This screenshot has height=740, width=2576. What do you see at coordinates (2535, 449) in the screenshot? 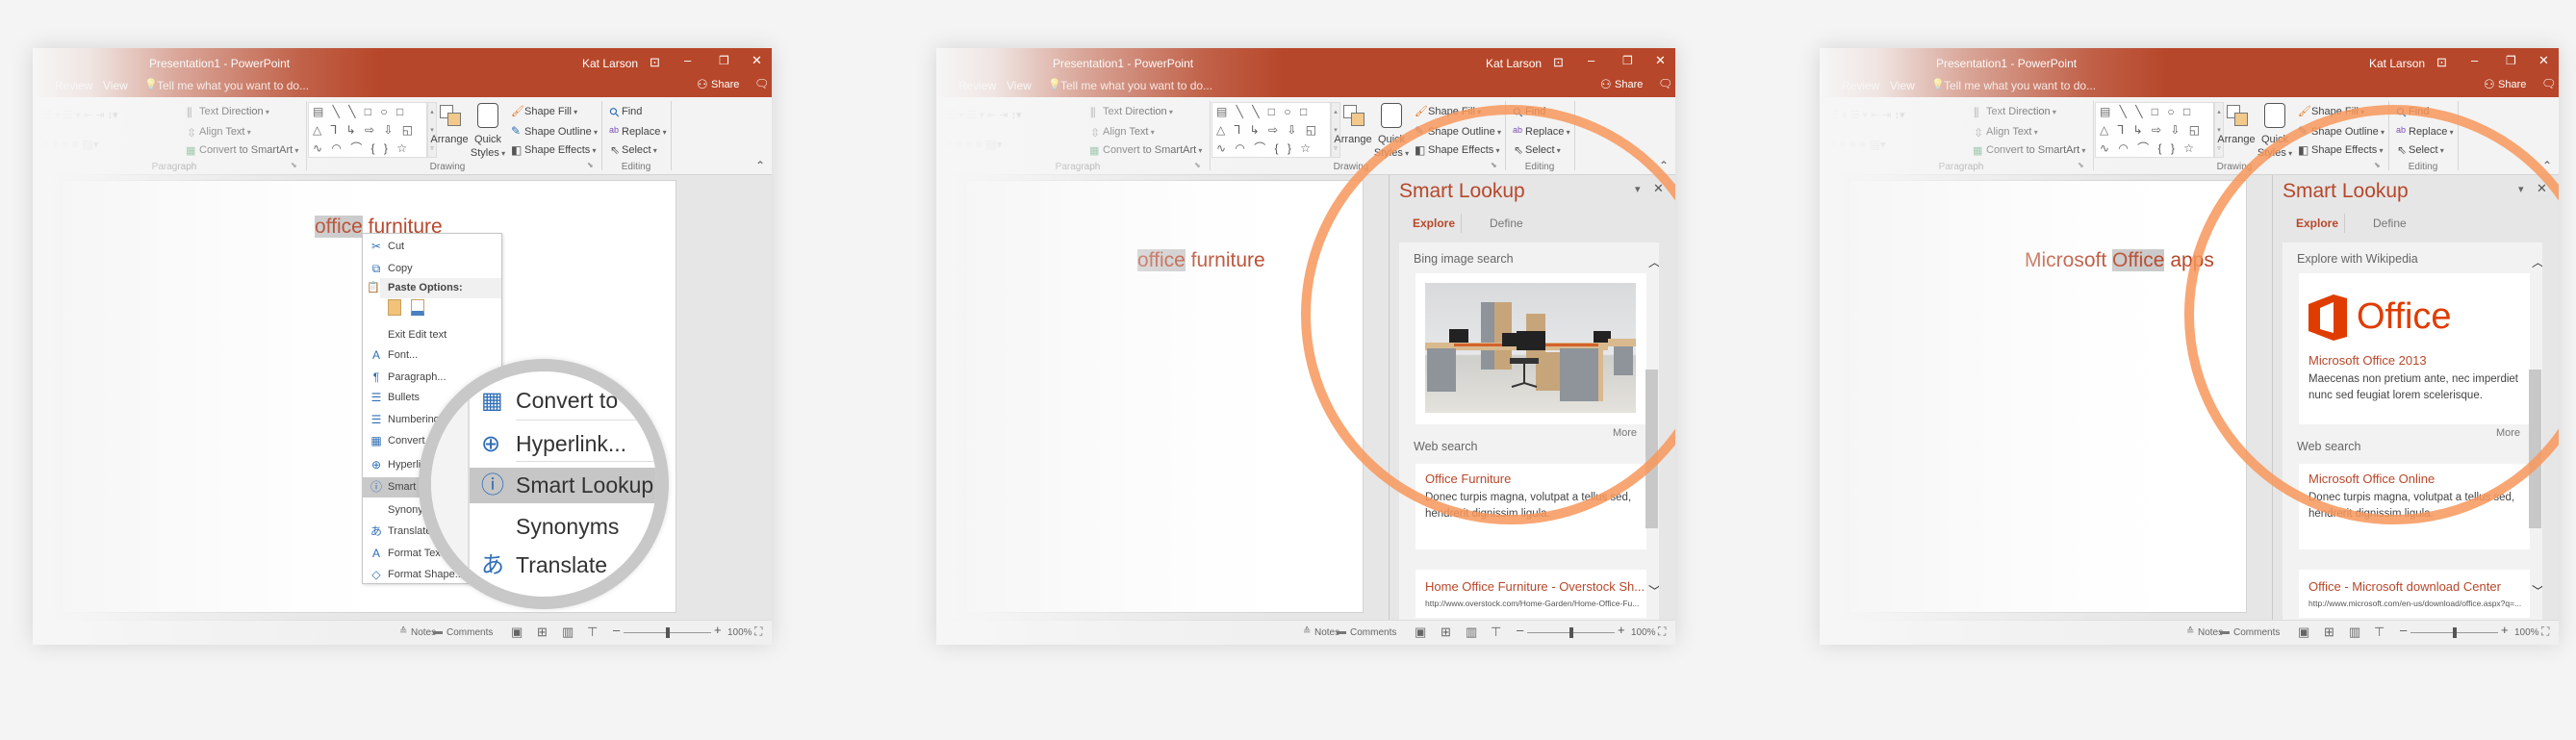
I see `scrollbar-thumb` at bounding box center [2535, 449].